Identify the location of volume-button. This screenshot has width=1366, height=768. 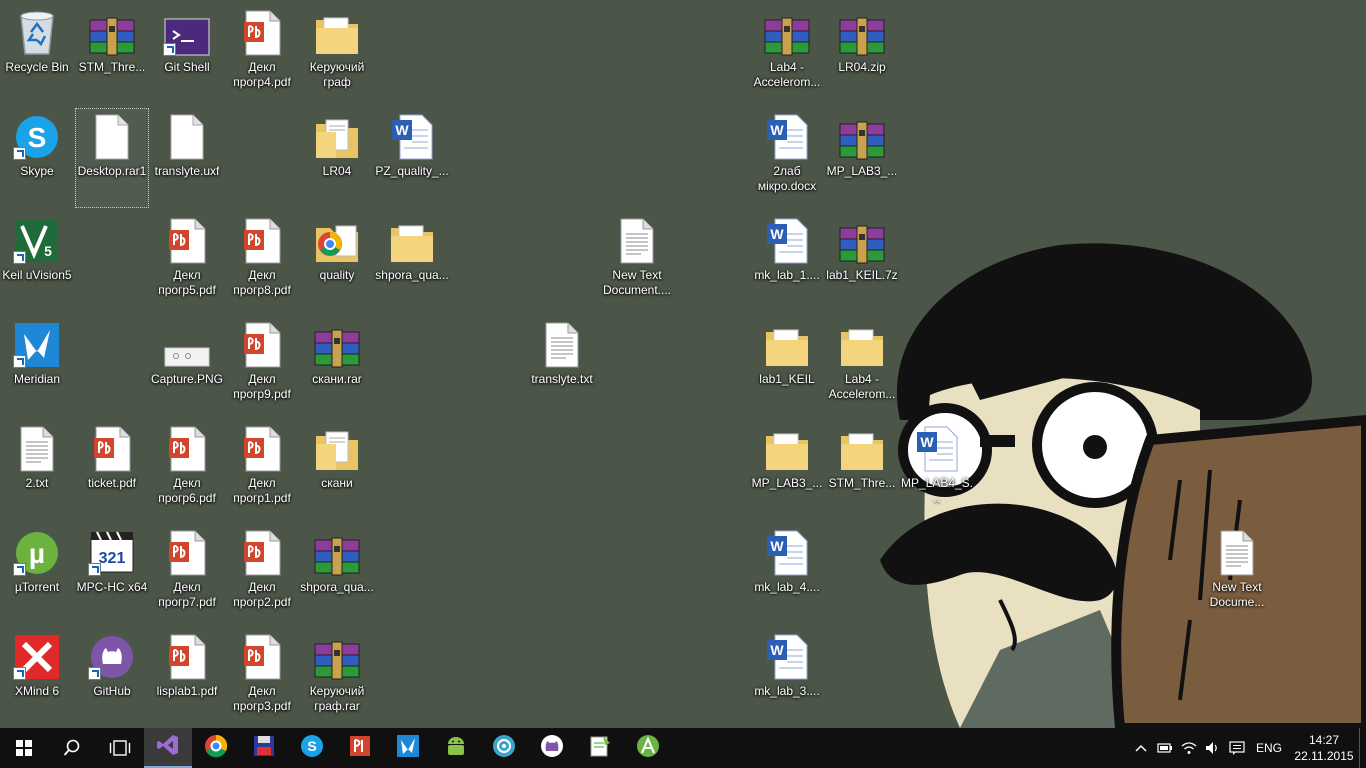
(1213, 748).